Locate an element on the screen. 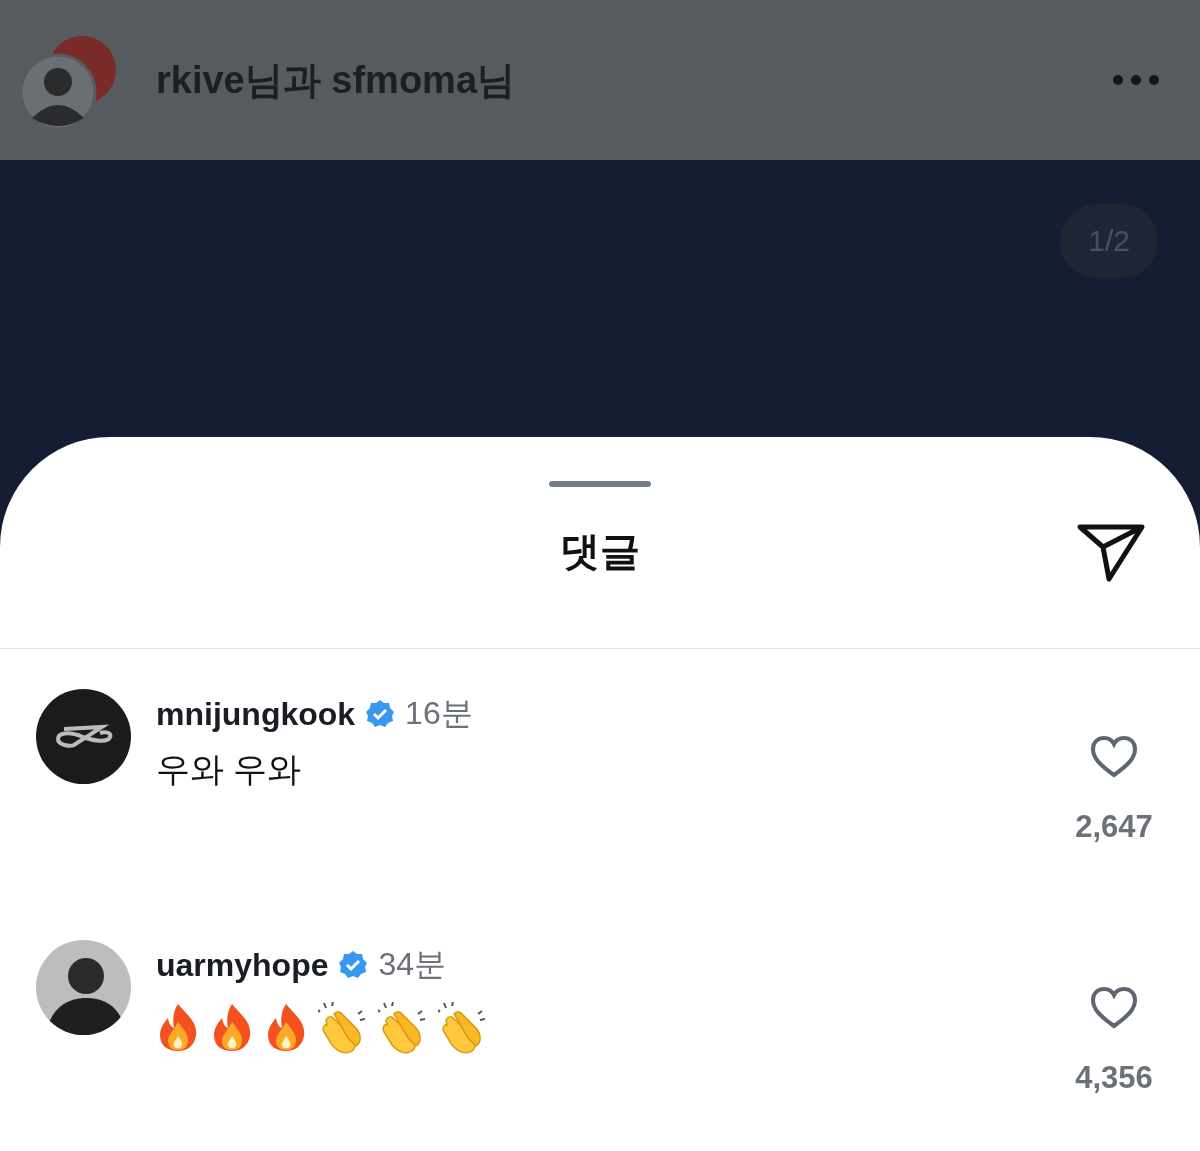 This screenshot has width=1200, height=1151. username: uarmyhope is located at coordinates (242, 965).